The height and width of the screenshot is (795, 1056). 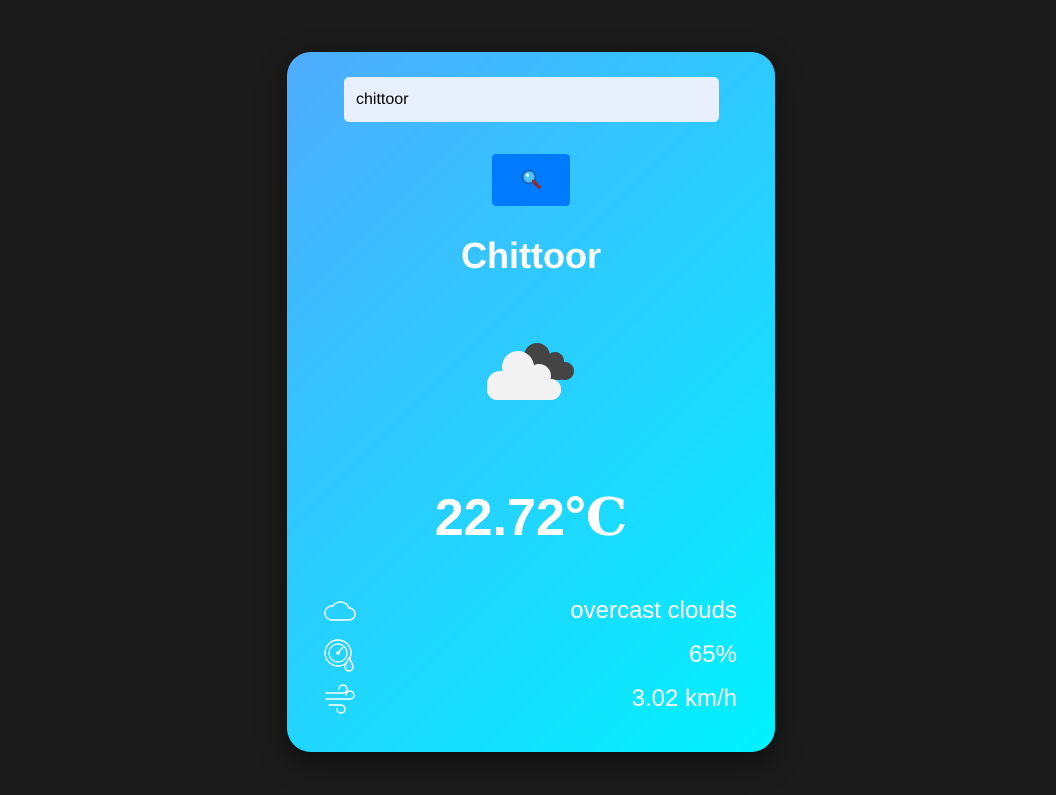 I want to click on city-name: Chittoor, so click(x=531, y=255).